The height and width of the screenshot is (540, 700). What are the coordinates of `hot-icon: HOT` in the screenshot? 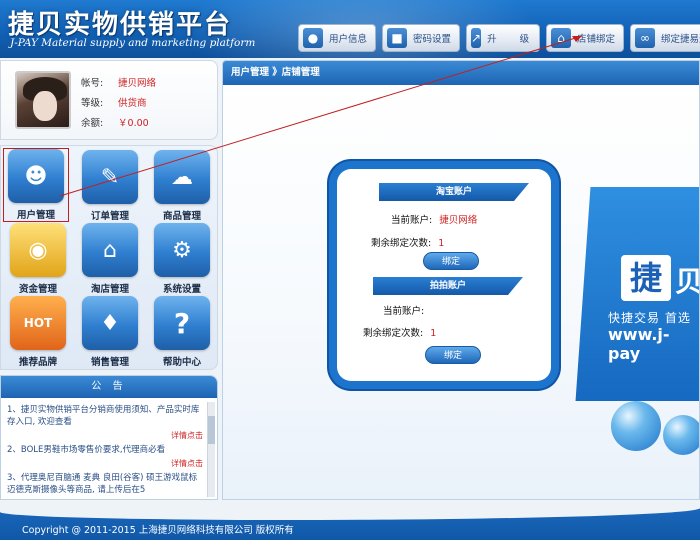 It's located at (38, 323).